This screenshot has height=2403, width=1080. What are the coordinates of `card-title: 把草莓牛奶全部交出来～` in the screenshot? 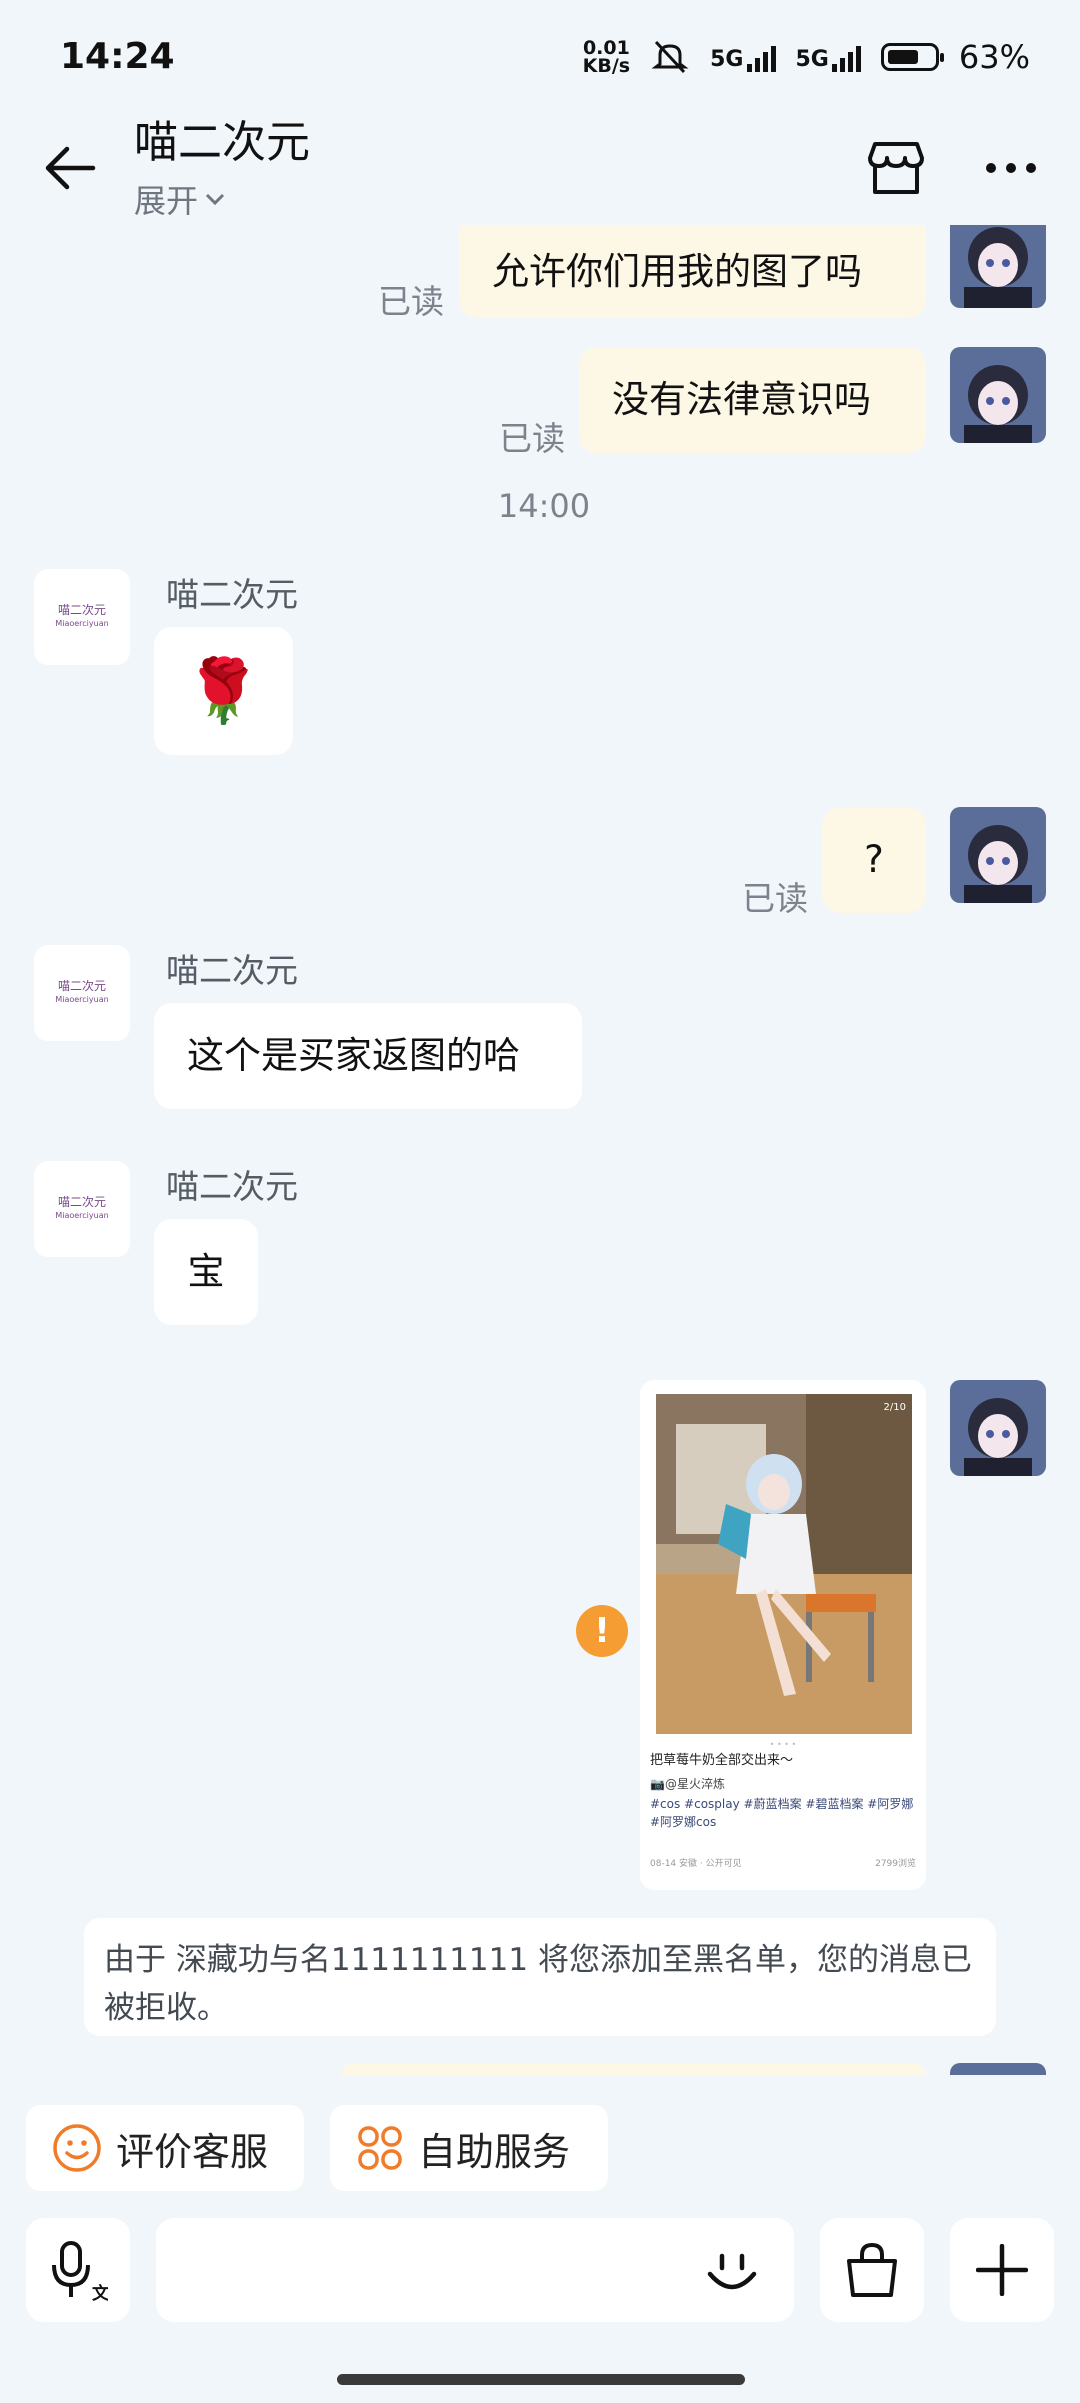 It's located at (722, 1760).